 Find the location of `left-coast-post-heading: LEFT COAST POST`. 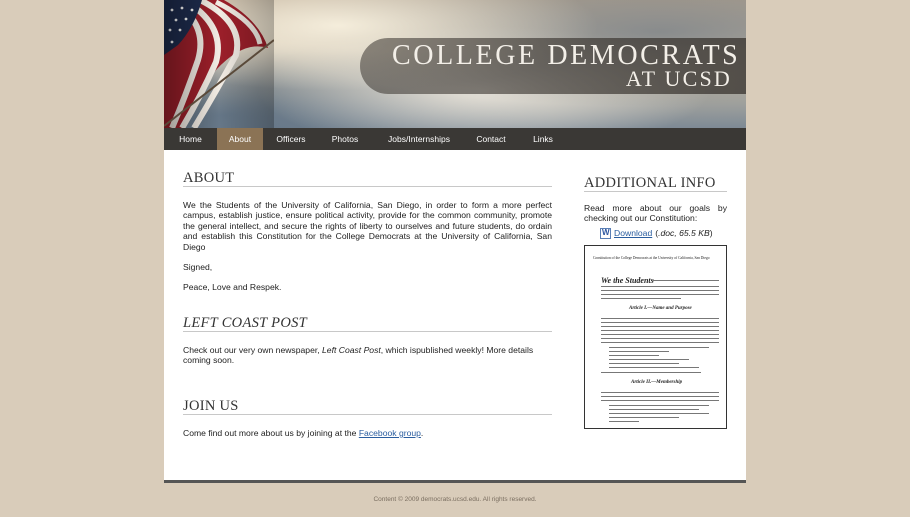

left-coast-post-heading: LEFT COAST POST is located at coordinates (367, 323).